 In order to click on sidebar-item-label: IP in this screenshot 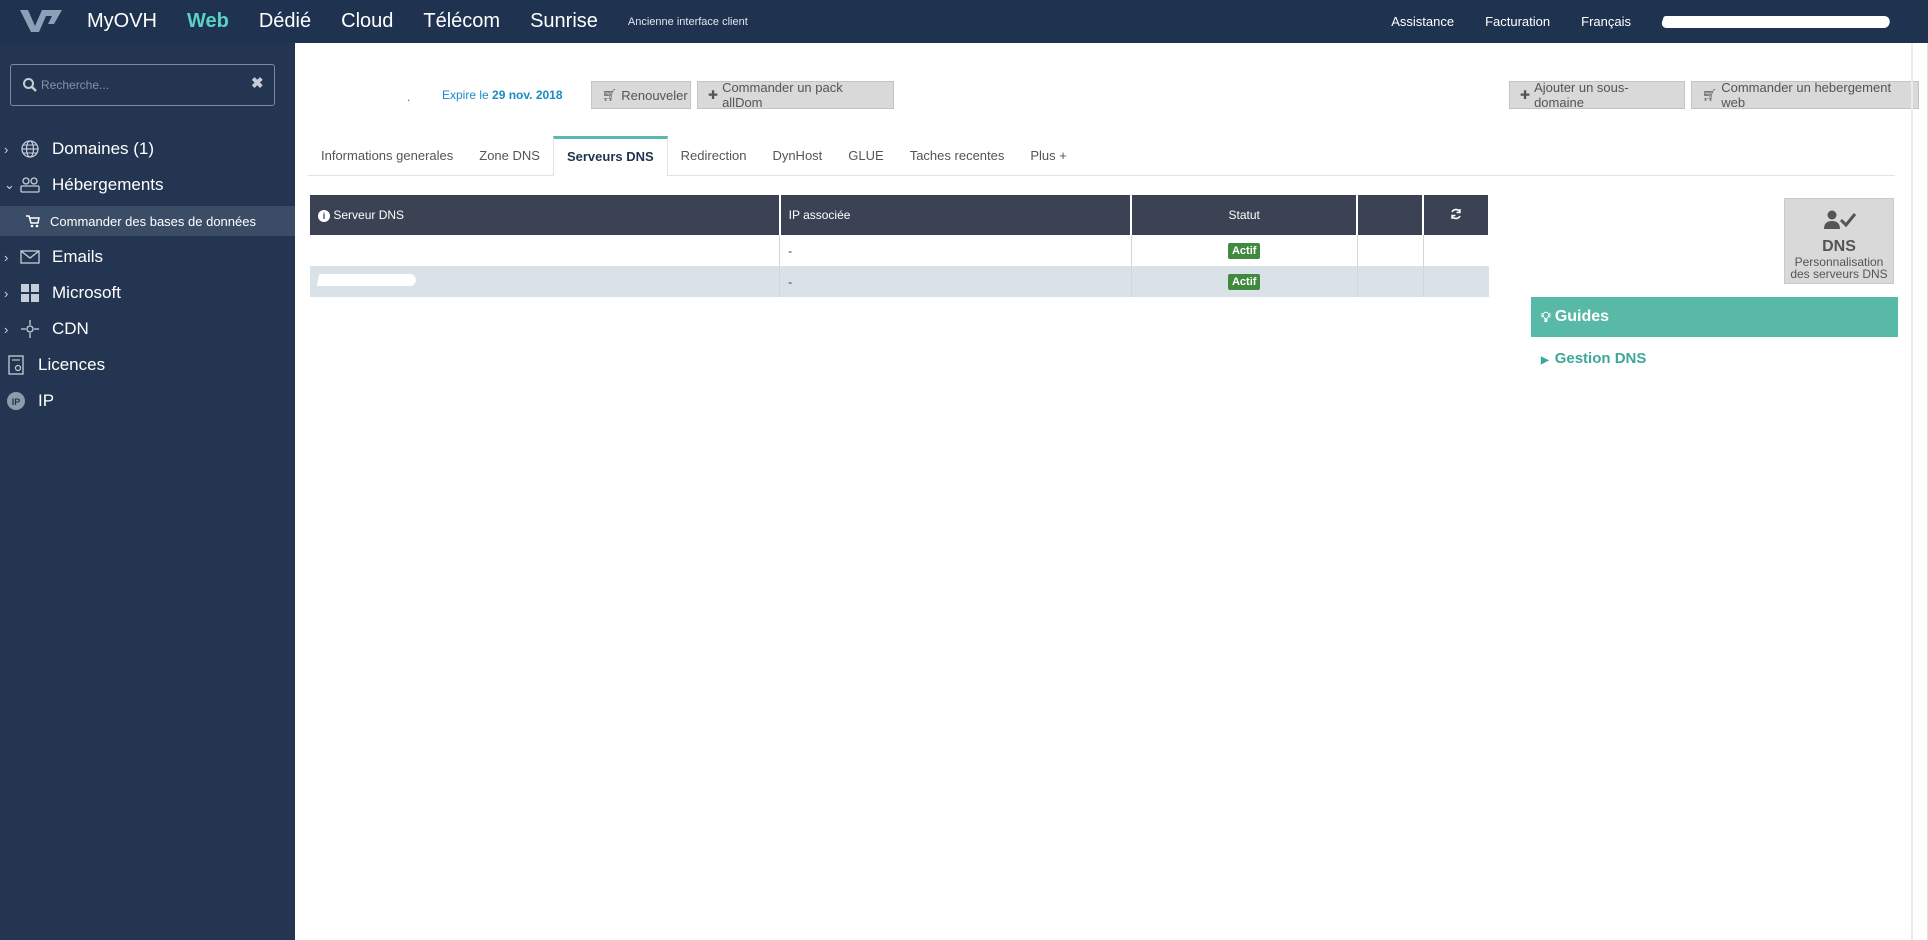, I will do `click(46, 400)`.